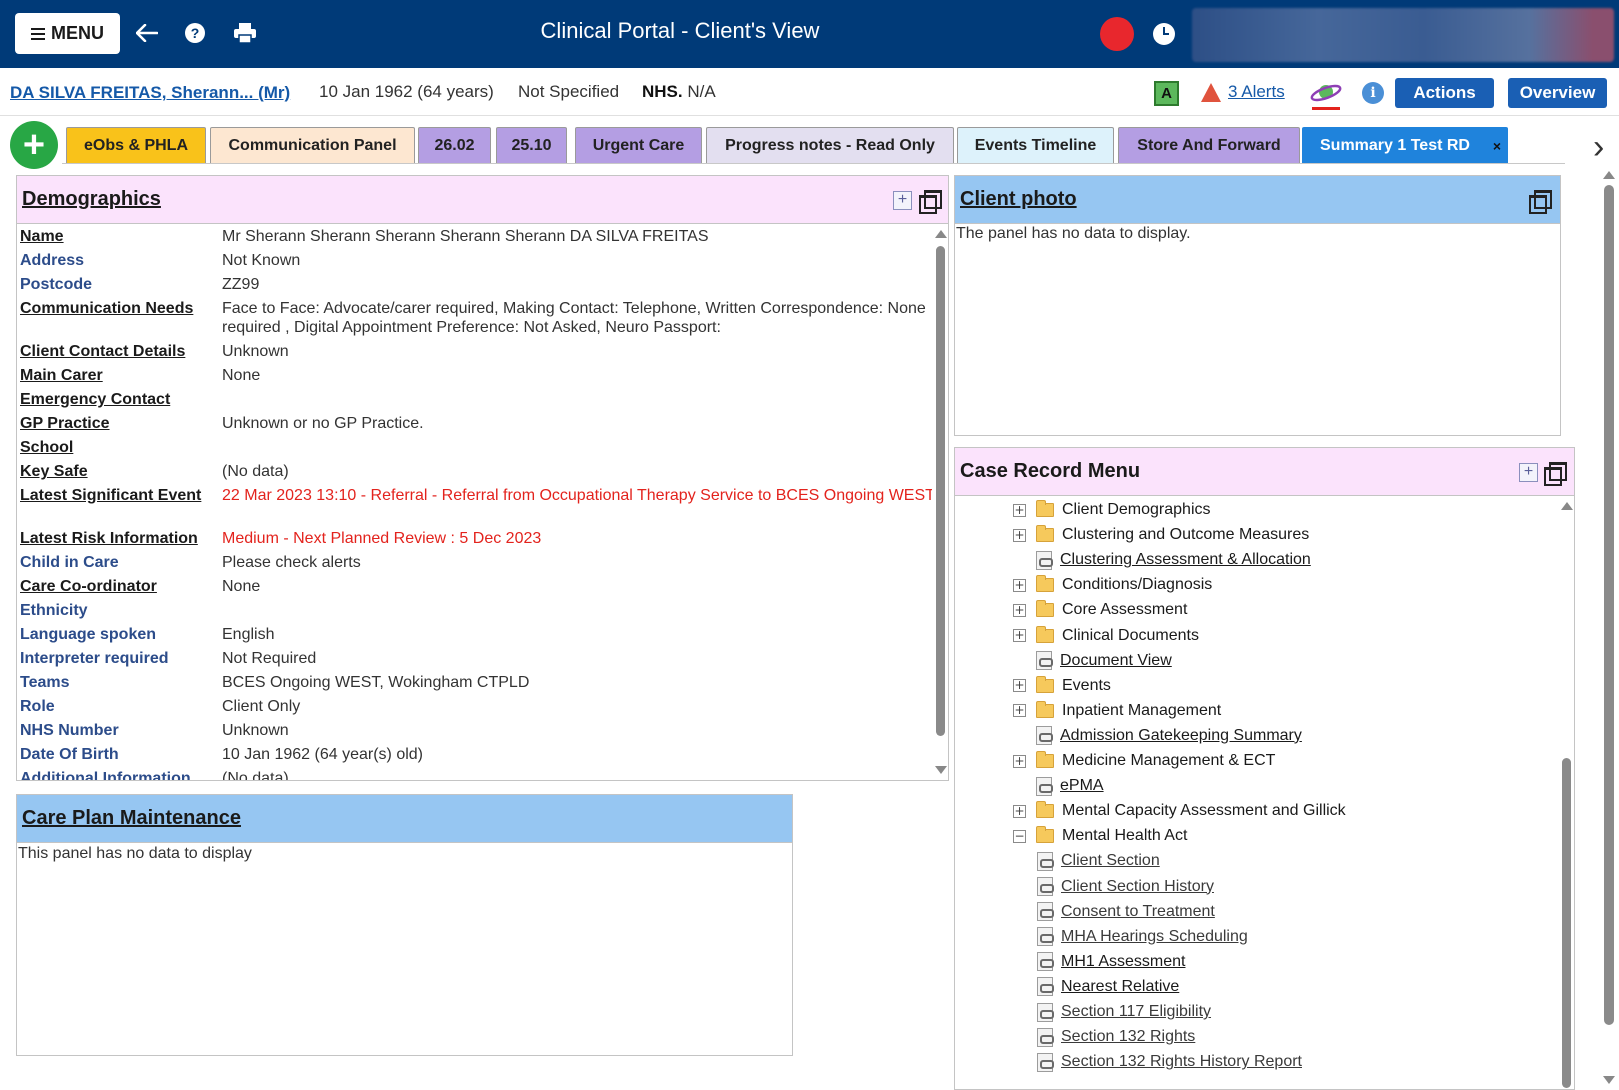 This screenshot has width=1619, height=1090. I want to click on back-arrow-icon, so click(147, 33).